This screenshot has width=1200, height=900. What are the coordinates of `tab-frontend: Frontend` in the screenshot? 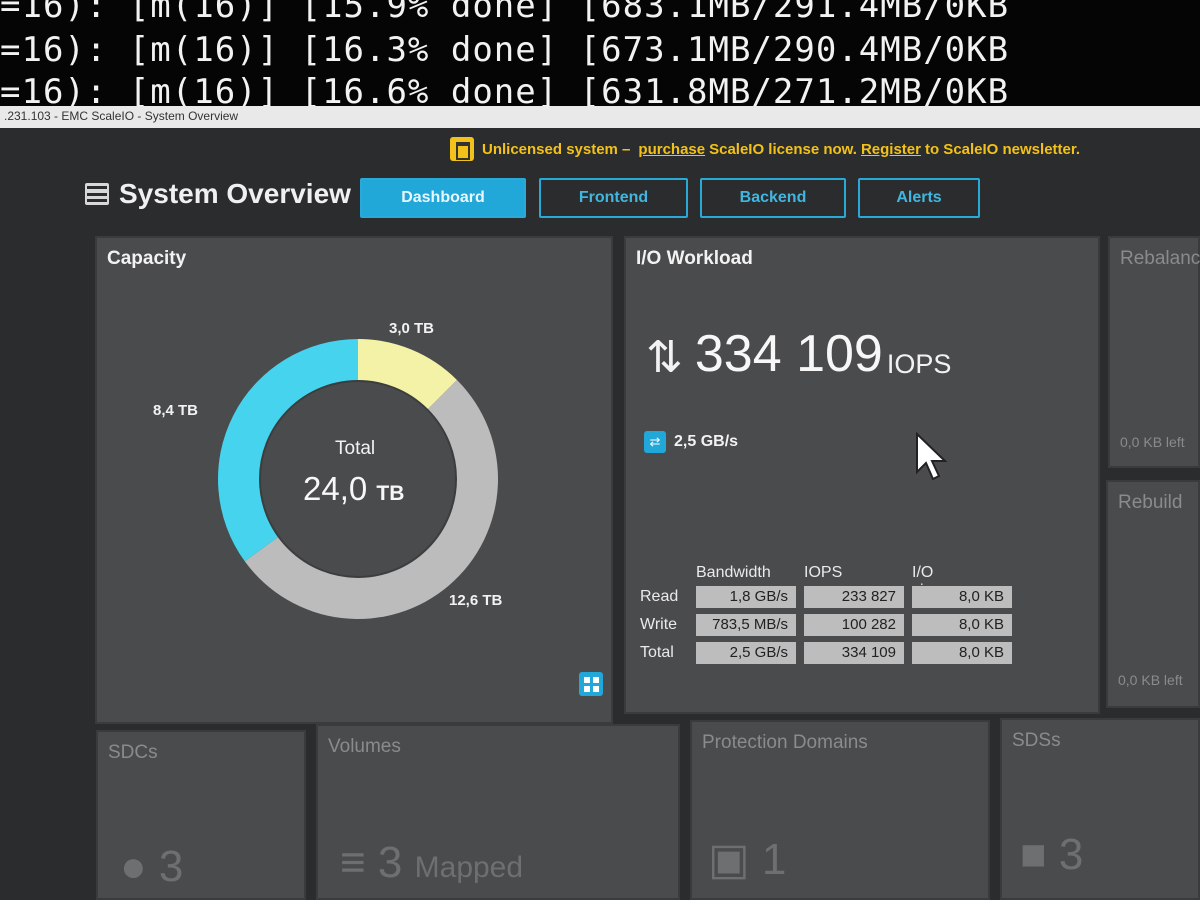 It's located at (613, 198).